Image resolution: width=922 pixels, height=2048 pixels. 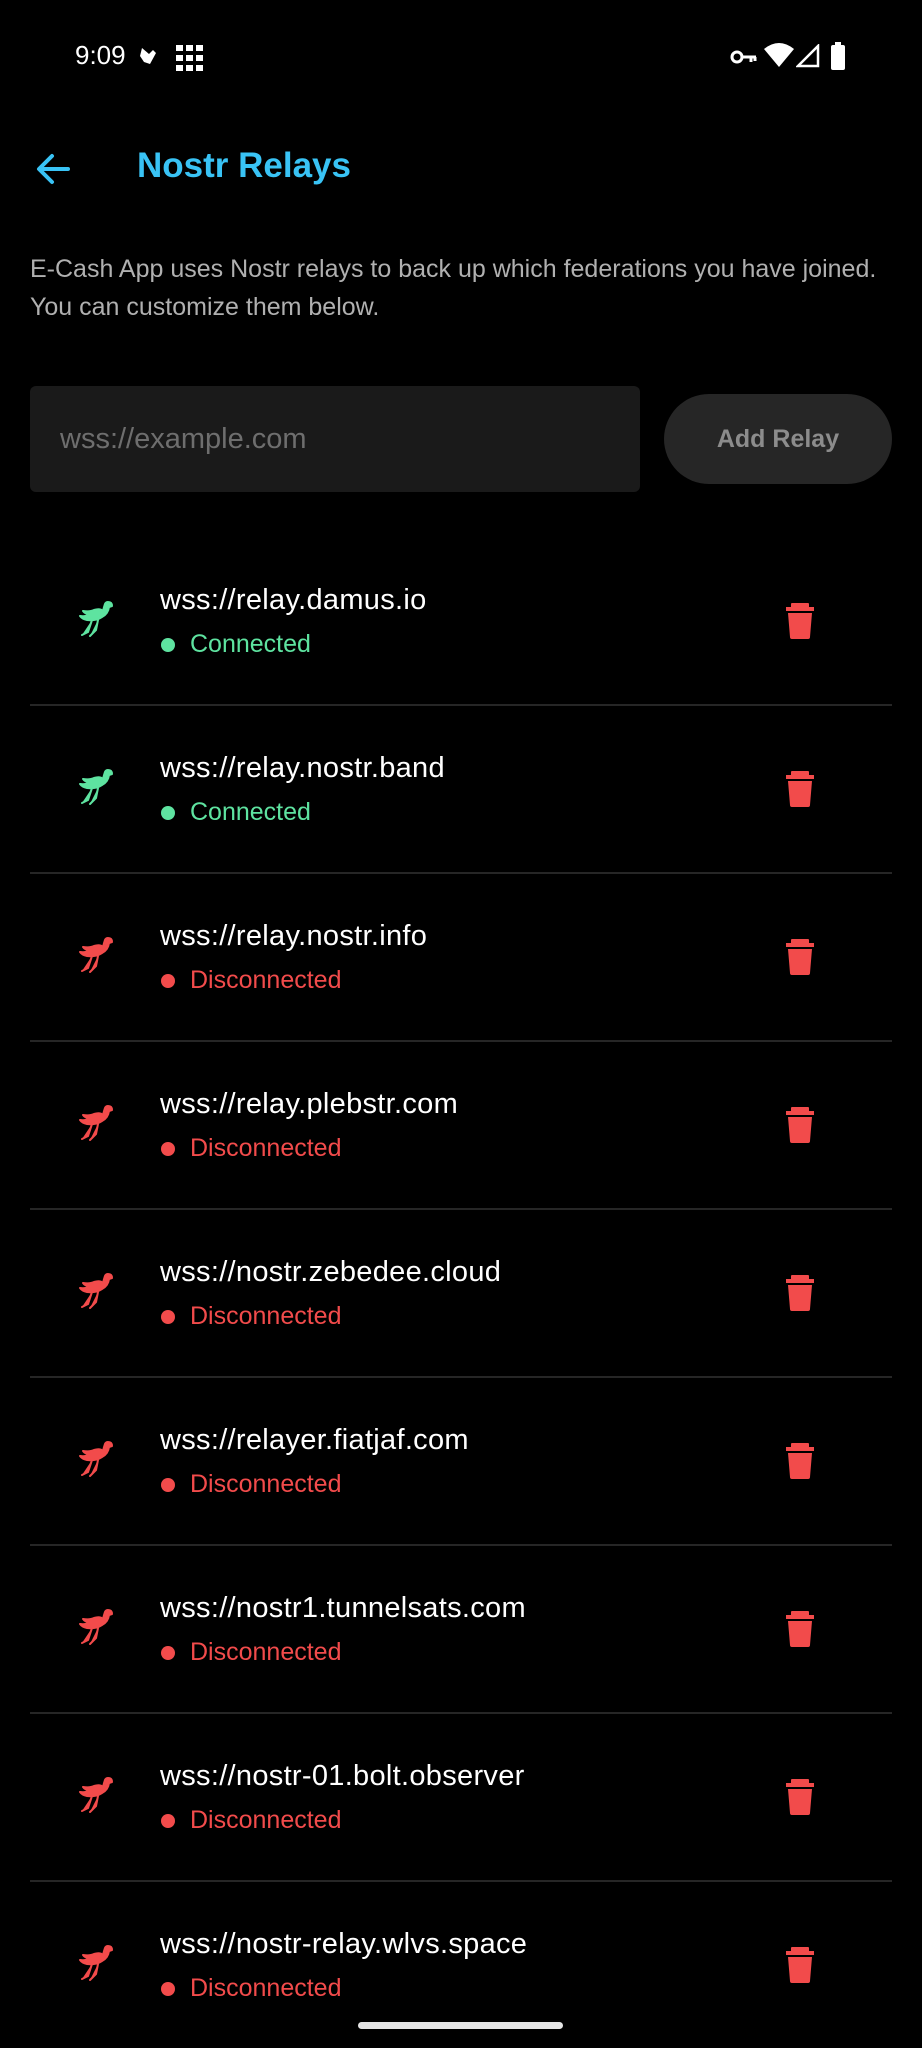 I want to click on status-bar: 9:09, so click(x=461, y=57).